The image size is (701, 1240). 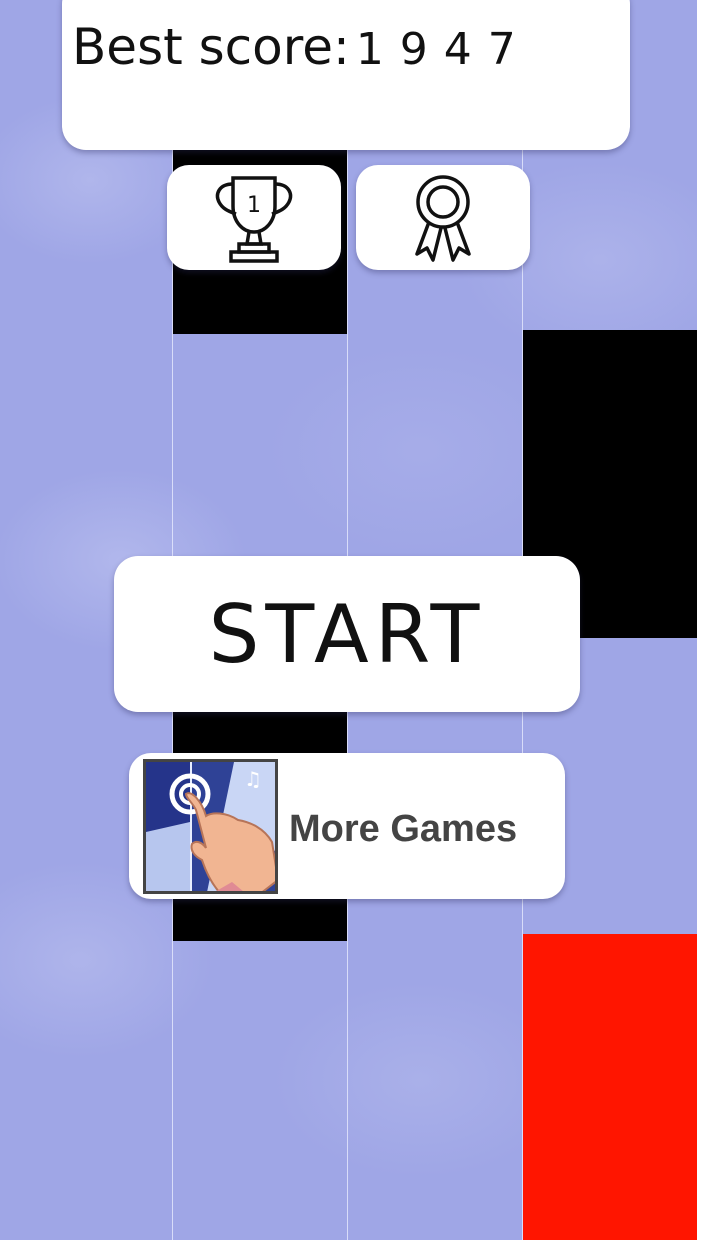 I want to click on best-score-value: 1947, so click(x=443, y=49).